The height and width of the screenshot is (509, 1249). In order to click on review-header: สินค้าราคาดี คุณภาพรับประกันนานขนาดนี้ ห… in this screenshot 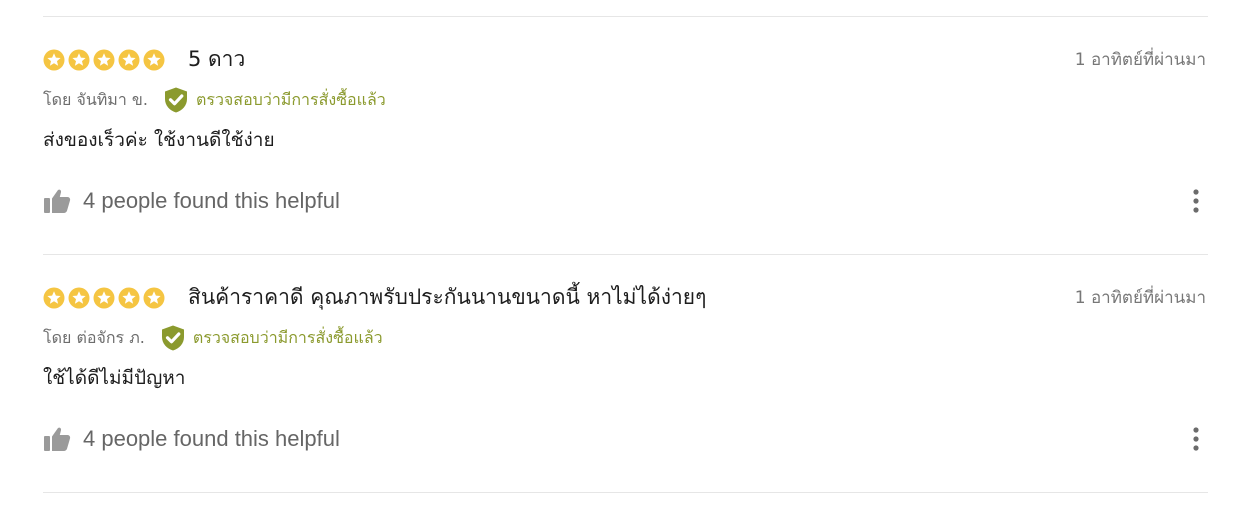, I will do `click(625, 297)`.